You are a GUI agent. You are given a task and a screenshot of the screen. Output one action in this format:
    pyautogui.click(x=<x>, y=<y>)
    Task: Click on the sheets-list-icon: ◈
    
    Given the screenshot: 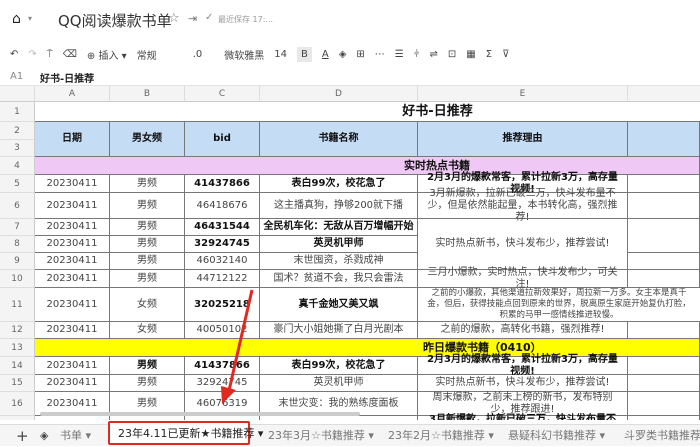 What is the action you would take?
    pyautogui.click(x=44, y=436)
    